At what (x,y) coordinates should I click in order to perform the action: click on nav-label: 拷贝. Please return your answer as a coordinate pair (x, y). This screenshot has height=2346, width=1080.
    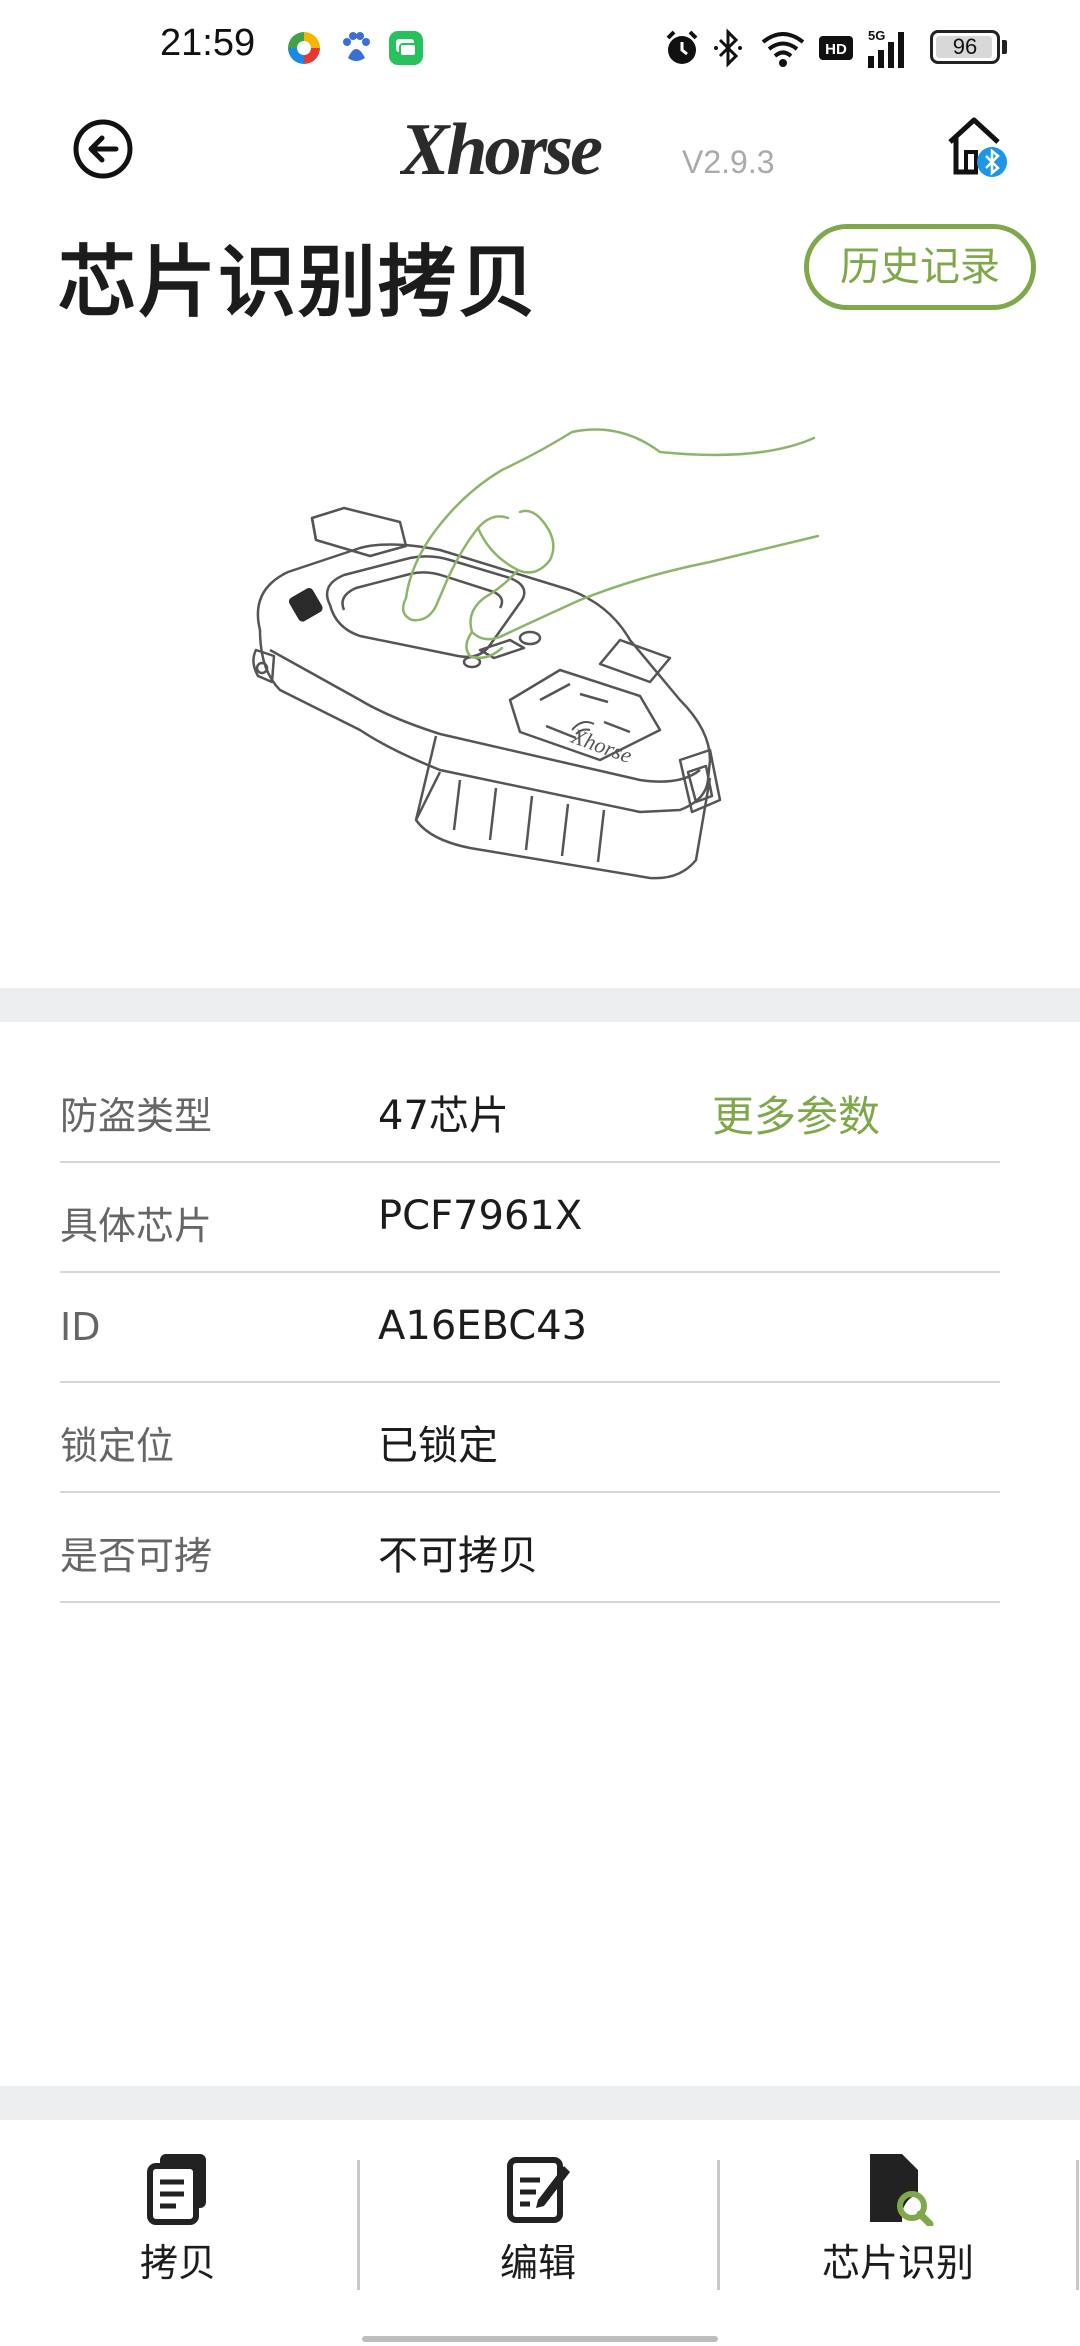
    Looking at the image, I should click on (177, 2263).